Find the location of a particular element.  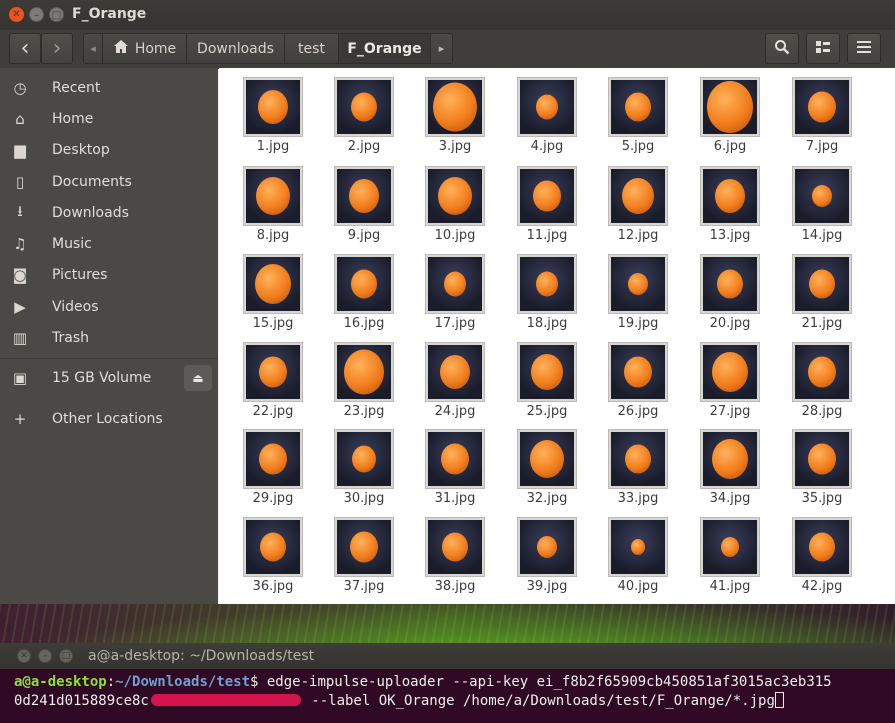

file-item: 1.jpg is located at coordinates (274, 120).